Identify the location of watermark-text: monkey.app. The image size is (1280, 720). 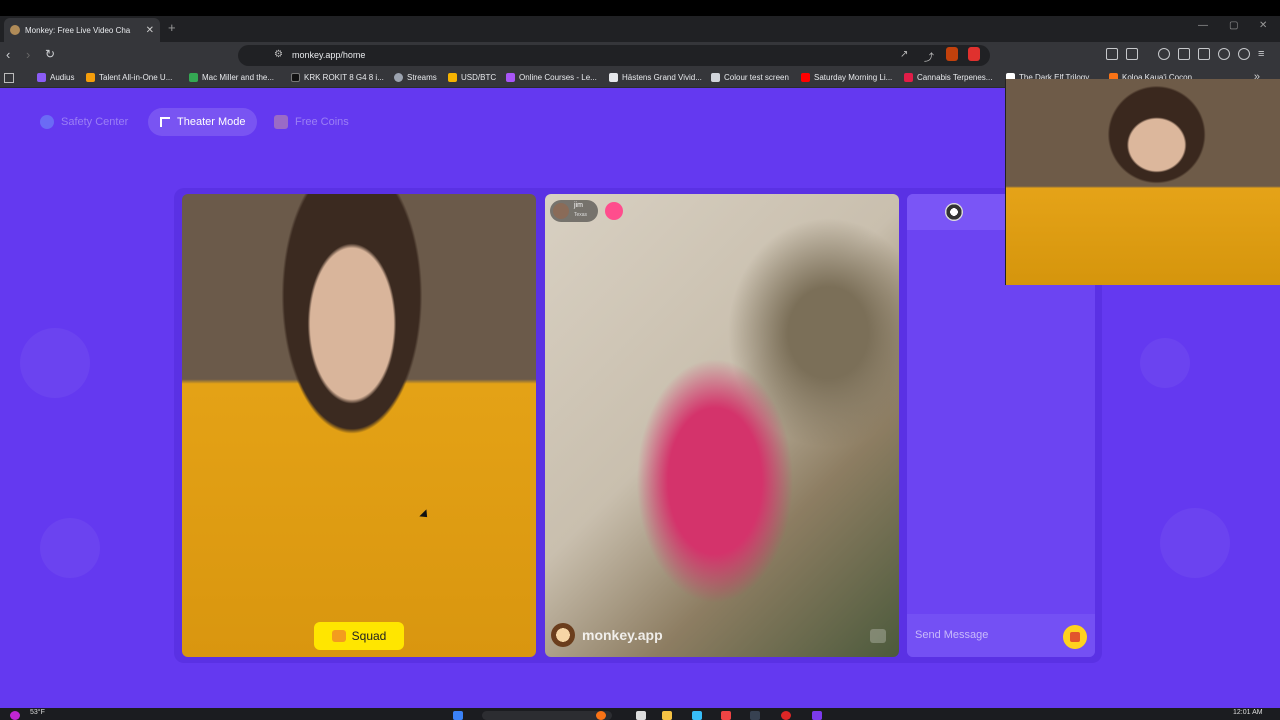
(622, 635).